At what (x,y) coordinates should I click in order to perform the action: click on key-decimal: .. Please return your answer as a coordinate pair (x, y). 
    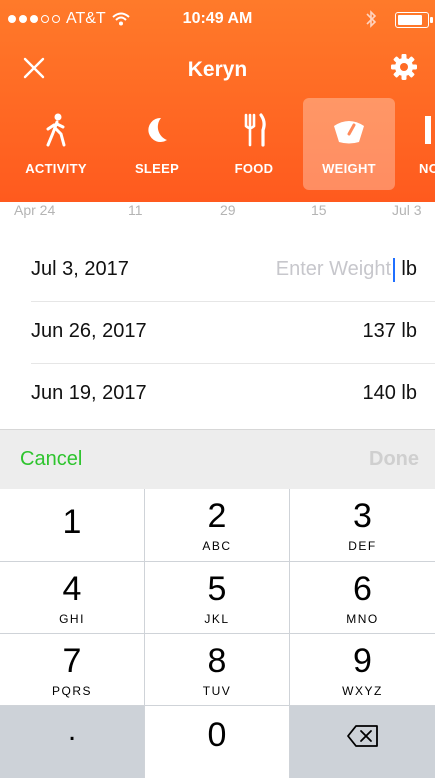
    Looking at the image, I should click on (72, 742).